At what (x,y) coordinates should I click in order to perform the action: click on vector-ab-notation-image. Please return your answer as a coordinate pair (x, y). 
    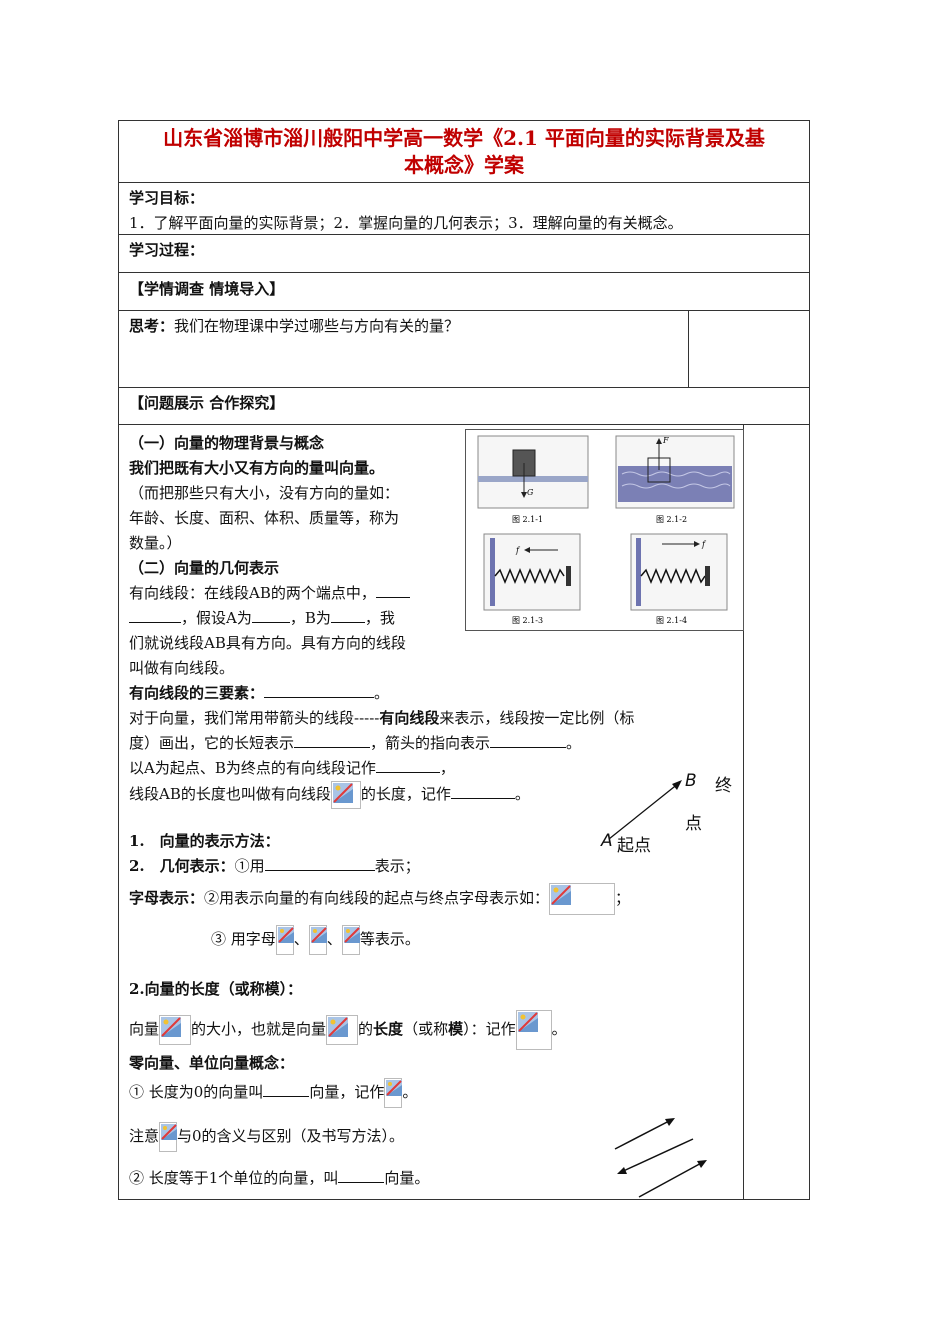
    Looking at the image, I should click on (582, 899).